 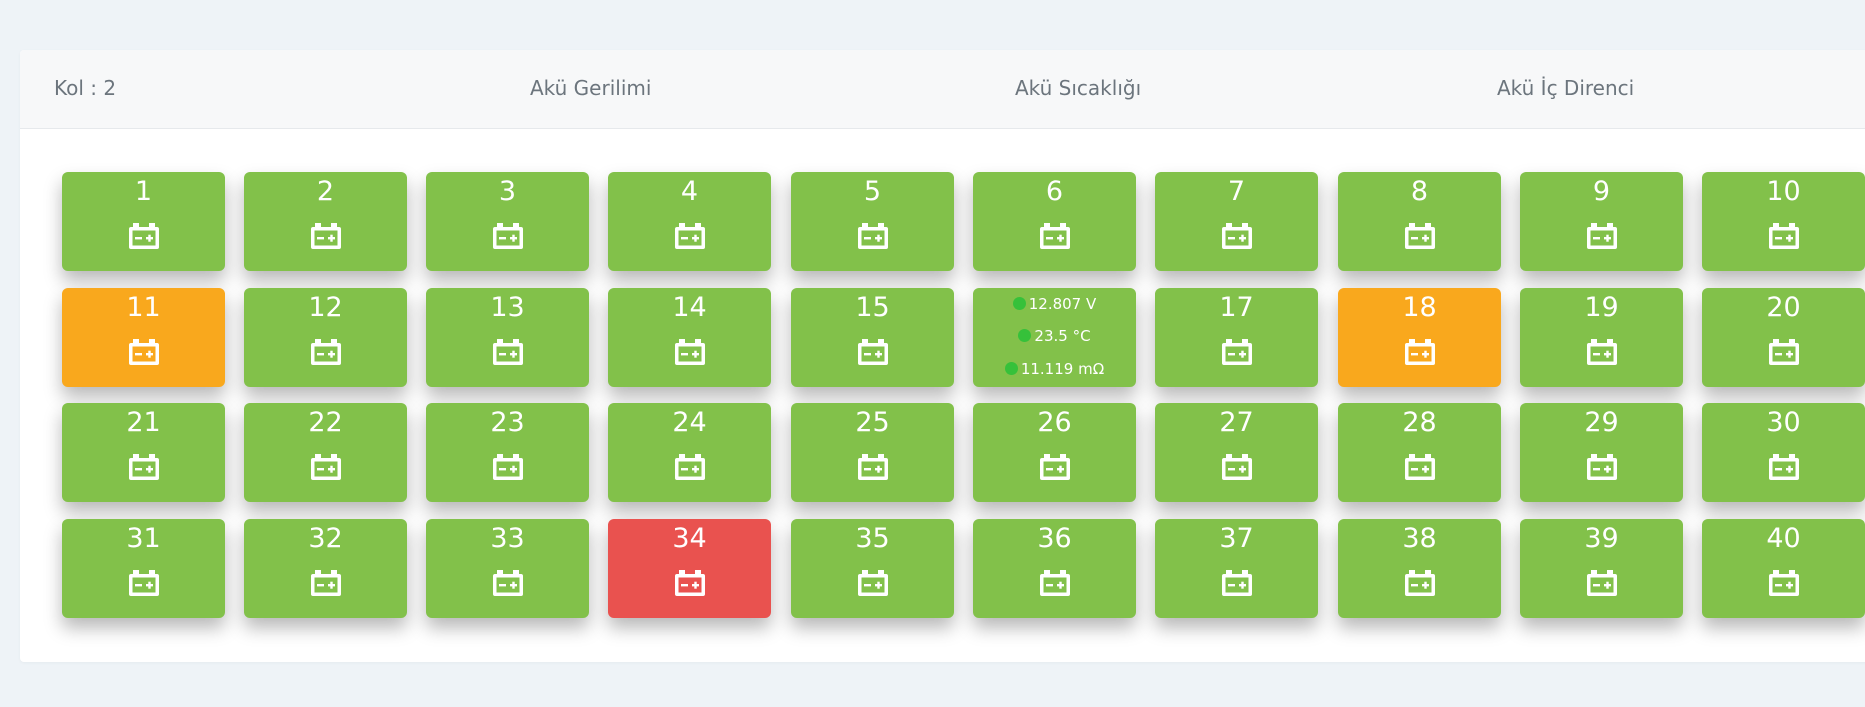 I want to click on battery-cell: 8, so click(x=1419, y=221).